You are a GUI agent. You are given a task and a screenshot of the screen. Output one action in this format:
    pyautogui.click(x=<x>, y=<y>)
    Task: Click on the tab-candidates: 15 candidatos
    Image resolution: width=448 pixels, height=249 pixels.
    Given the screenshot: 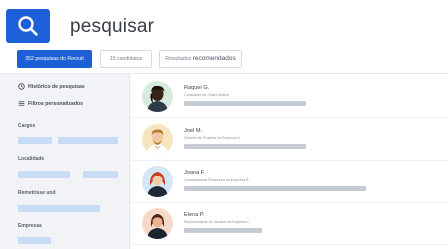 What is the action you would take?
    pyautogui.click(x=126, y=59)
    